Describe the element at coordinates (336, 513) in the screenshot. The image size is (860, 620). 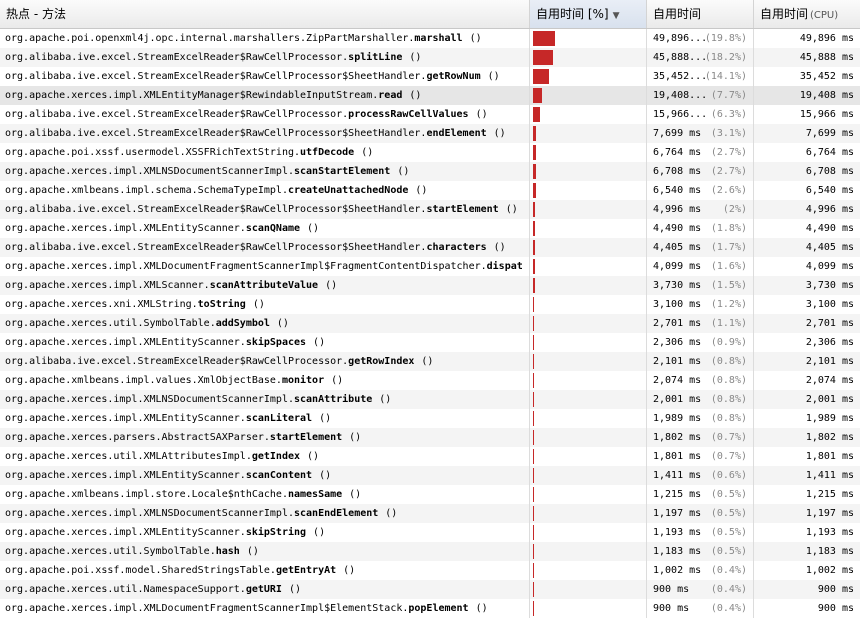
I see `method-name: scanEndElement` at that location.